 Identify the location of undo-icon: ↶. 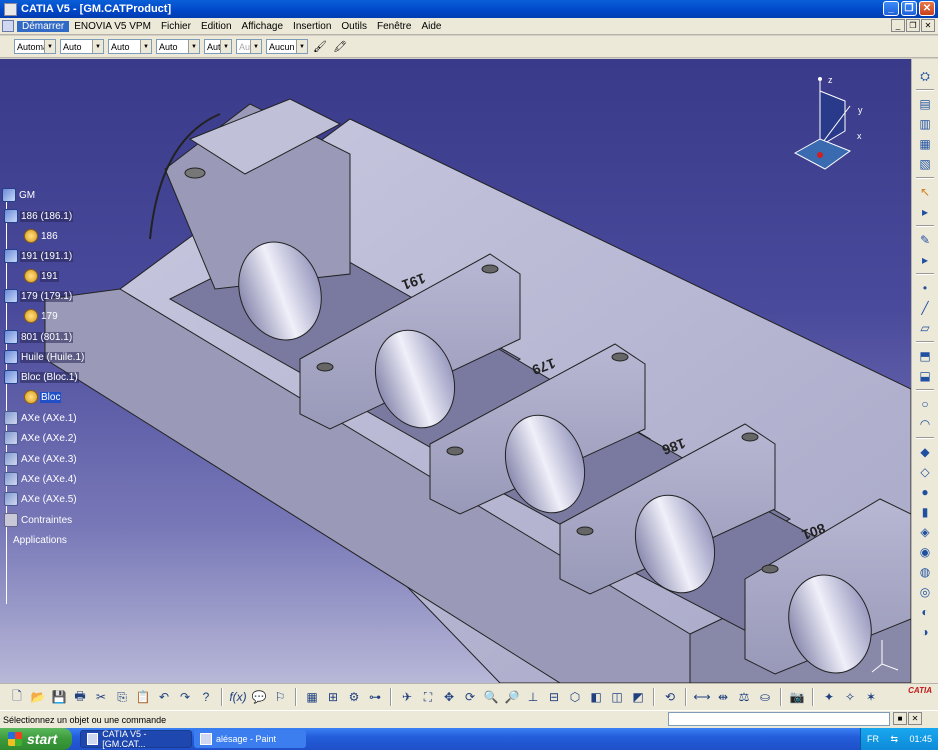
(164, 697).